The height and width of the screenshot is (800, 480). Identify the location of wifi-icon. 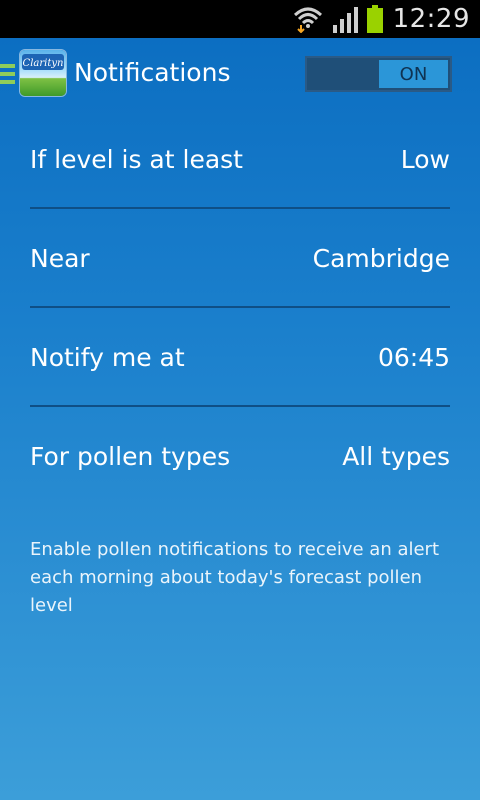
(307, 20).